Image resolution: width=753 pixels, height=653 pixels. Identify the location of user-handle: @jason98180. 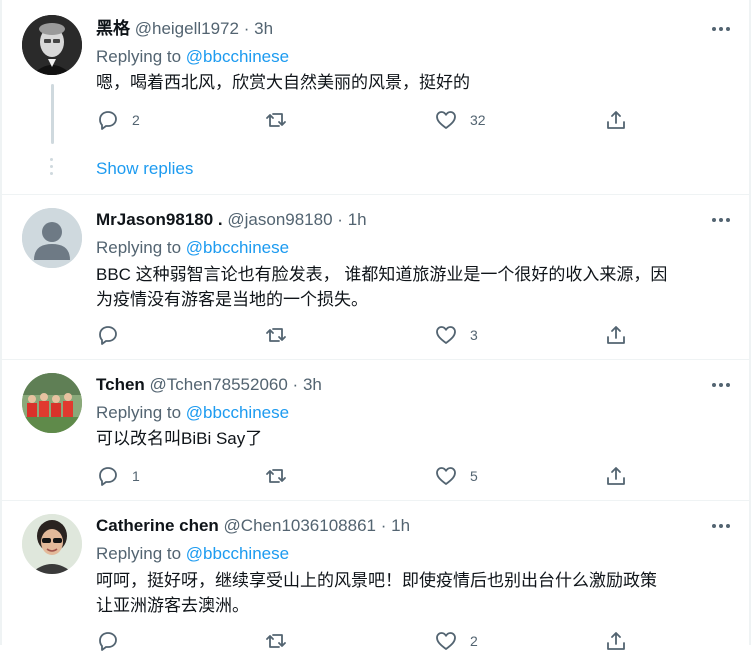
(279, 219).